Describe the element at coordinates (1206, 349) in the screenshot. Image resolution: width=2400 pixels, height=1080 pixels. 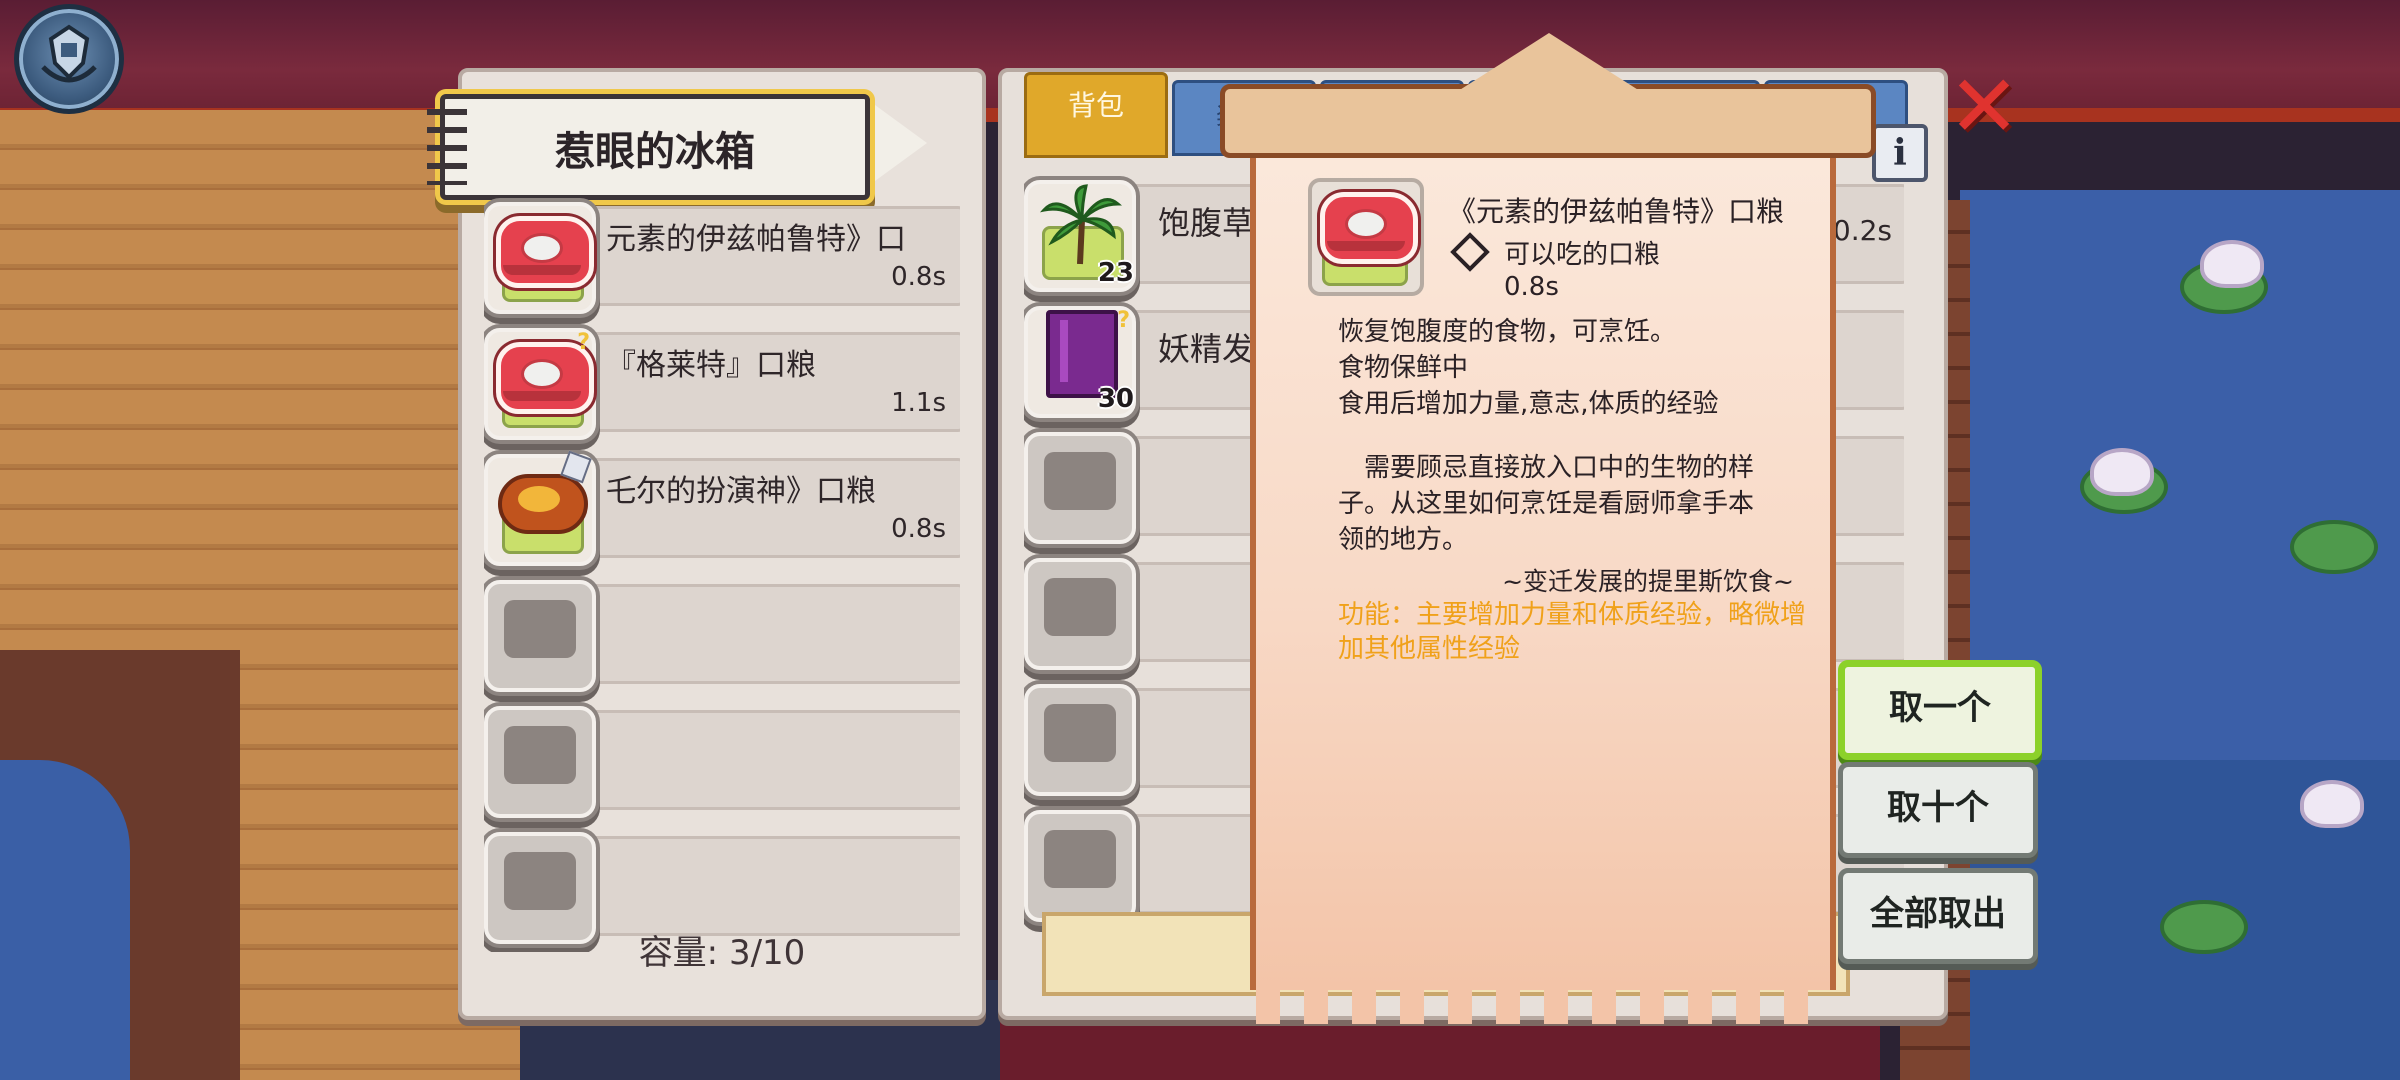
I see `item-name: 妖精发` at that location.